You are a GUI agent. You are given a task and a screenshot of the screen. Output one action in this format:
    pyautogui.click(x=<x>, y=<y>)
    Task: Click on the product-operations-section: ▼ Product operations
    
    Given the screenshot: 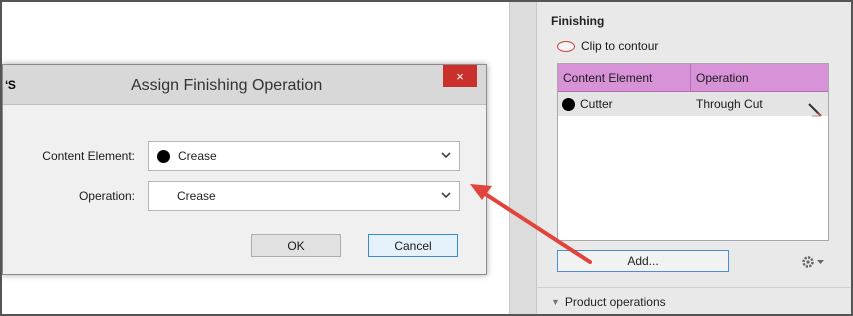 What is the action you would take?
    pyautogui.click(x=608, y=302)
    